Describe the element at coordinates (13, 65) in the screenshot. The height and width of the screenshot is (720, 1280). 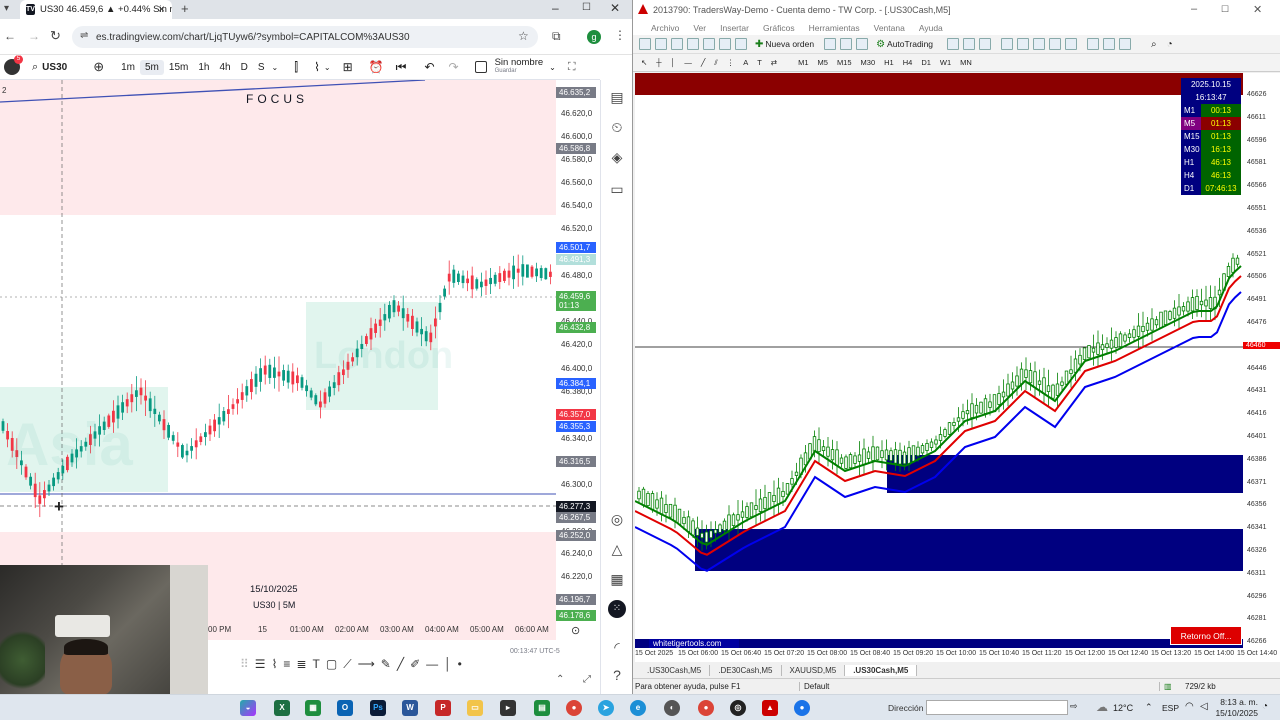
I see `user-avatar: 5` at that location.